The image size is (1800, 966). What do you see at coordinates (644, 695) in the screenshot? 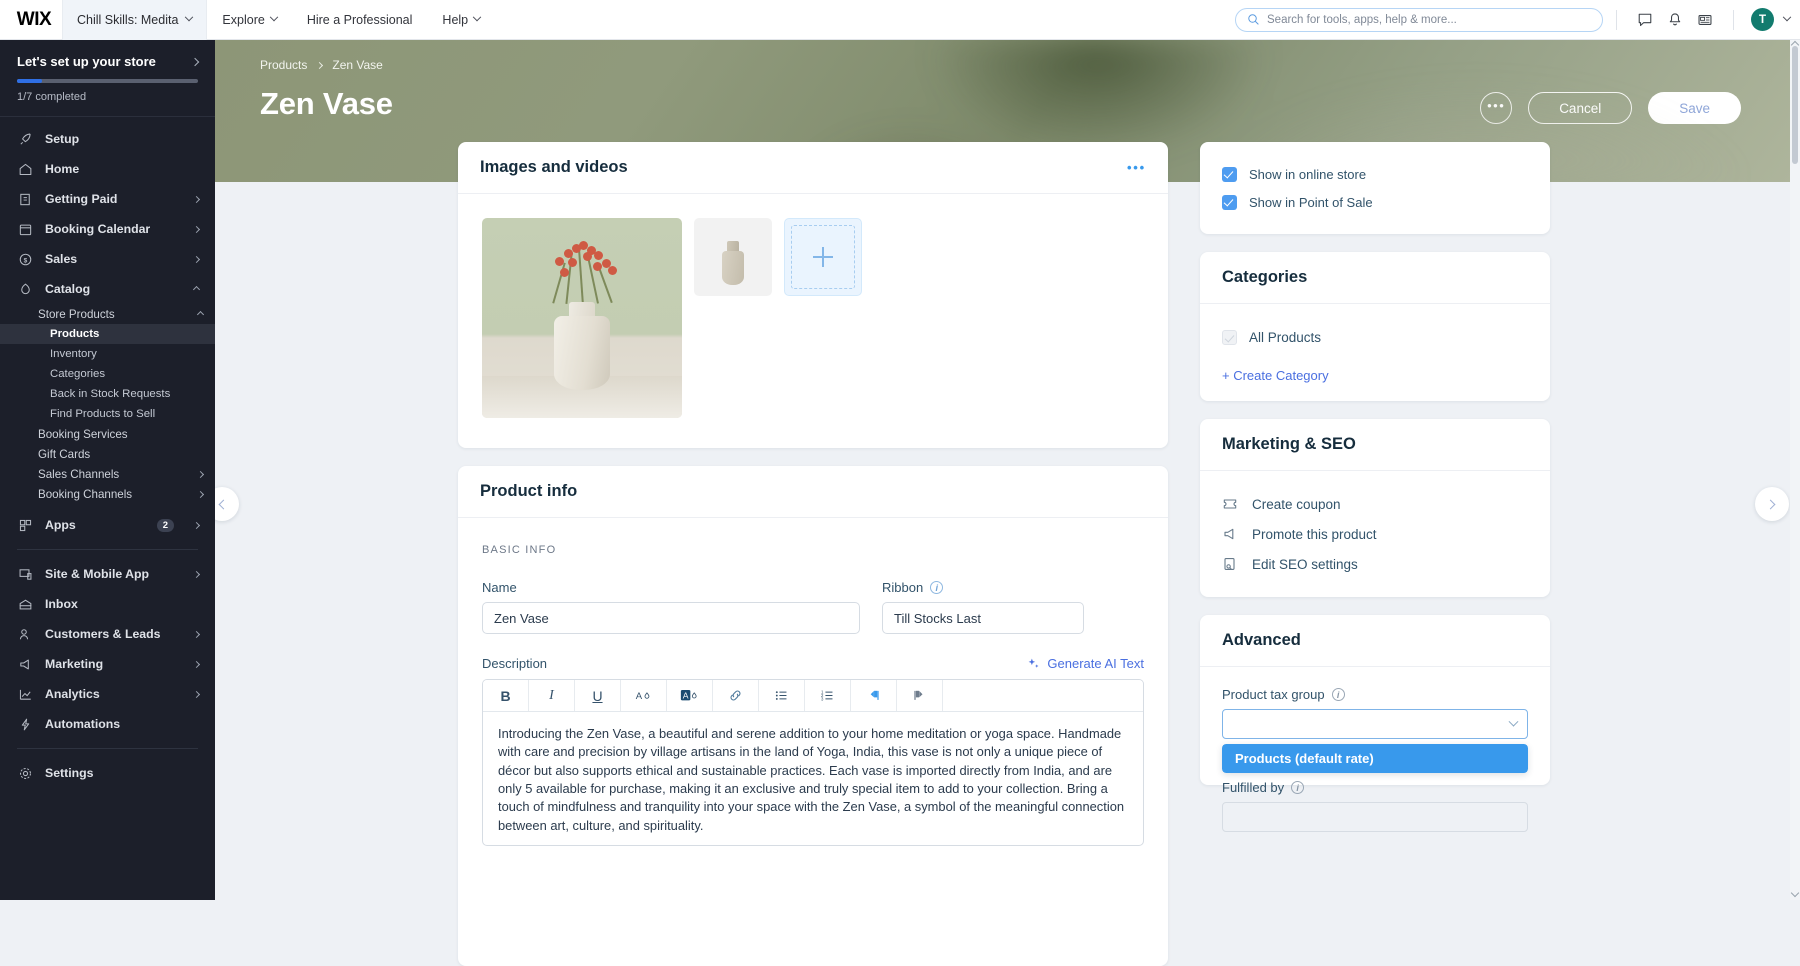
I see `text-color-icon: A` at bounding box center [644, 695].